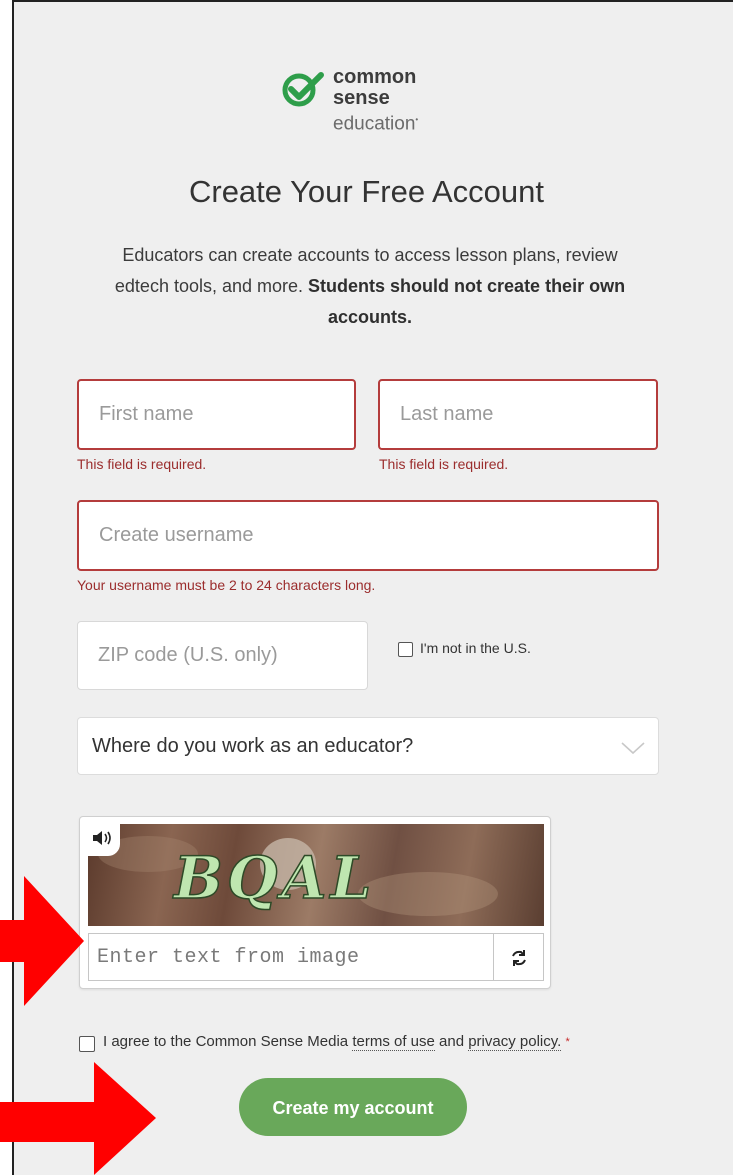  I want to click on first-name-input, so click(216, 414).